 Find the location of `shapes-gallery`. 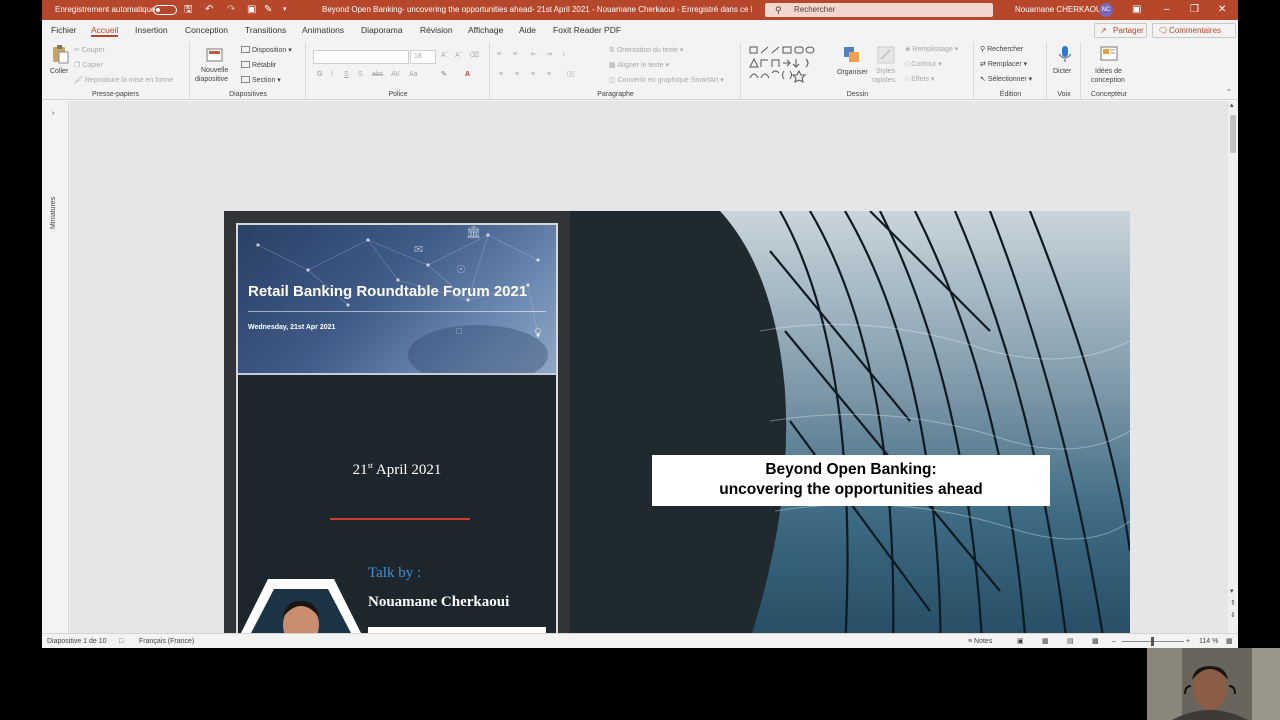

shapes-gallery is located at coordinates (789, 65).